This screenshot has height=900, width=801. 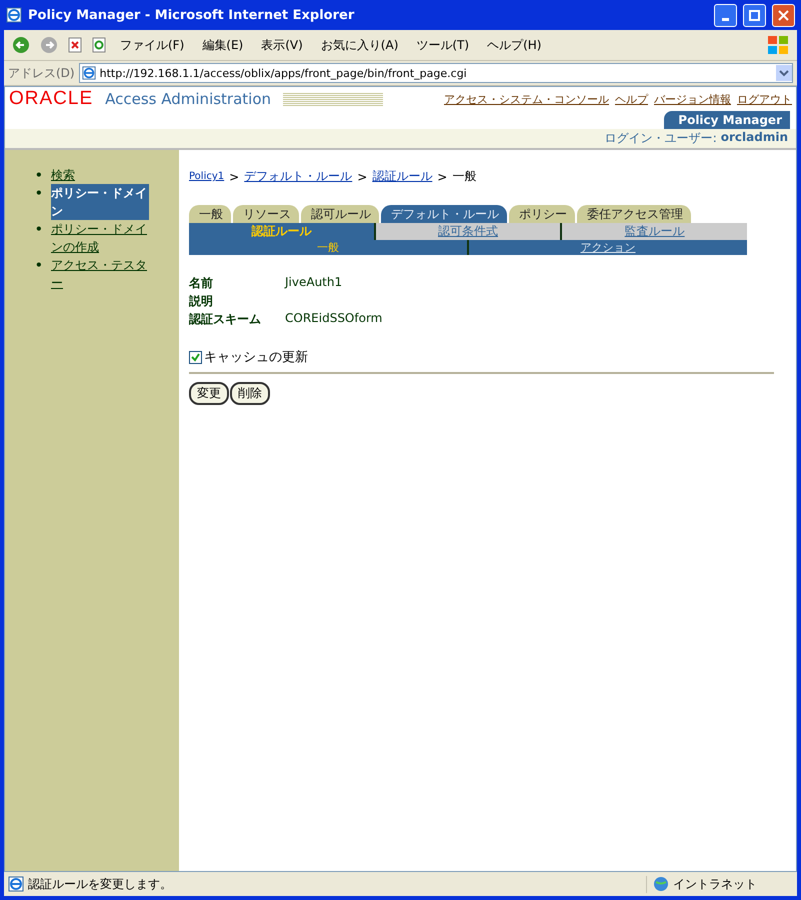 I want to click on subtab: 監査ルール, so click(x=654, y=231).